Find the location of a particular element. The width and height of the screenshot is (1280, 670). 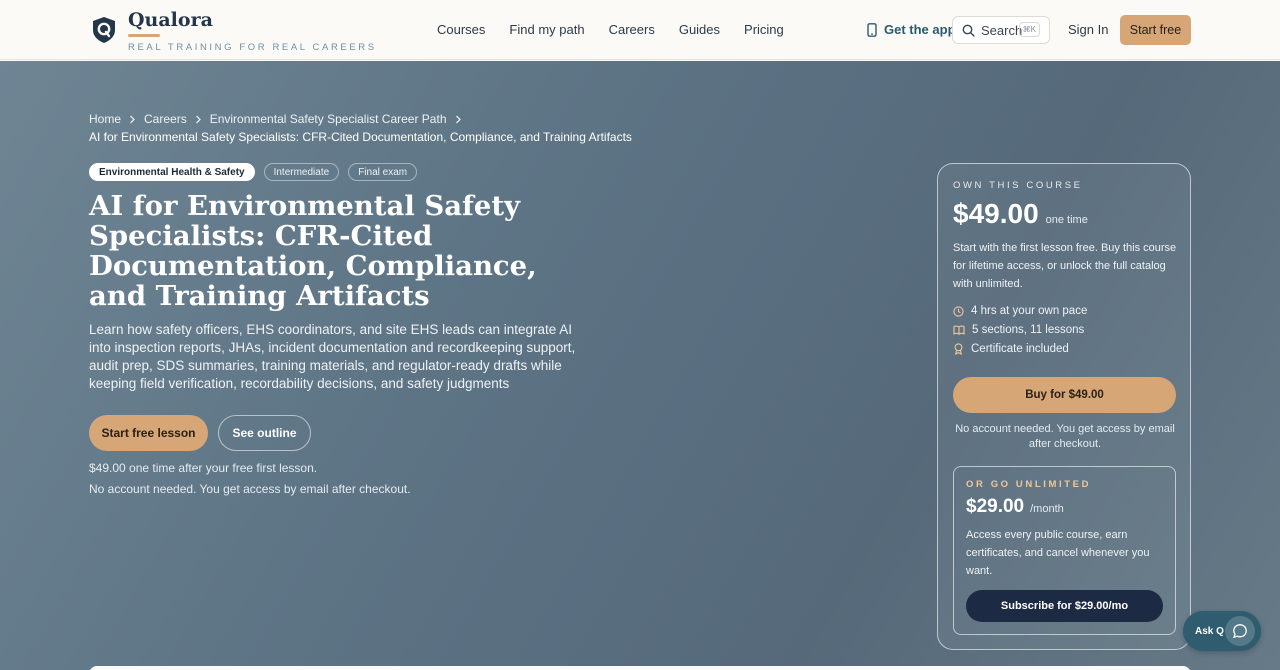

search-button: Search ⌘K is located at coordinates (1001, 30).